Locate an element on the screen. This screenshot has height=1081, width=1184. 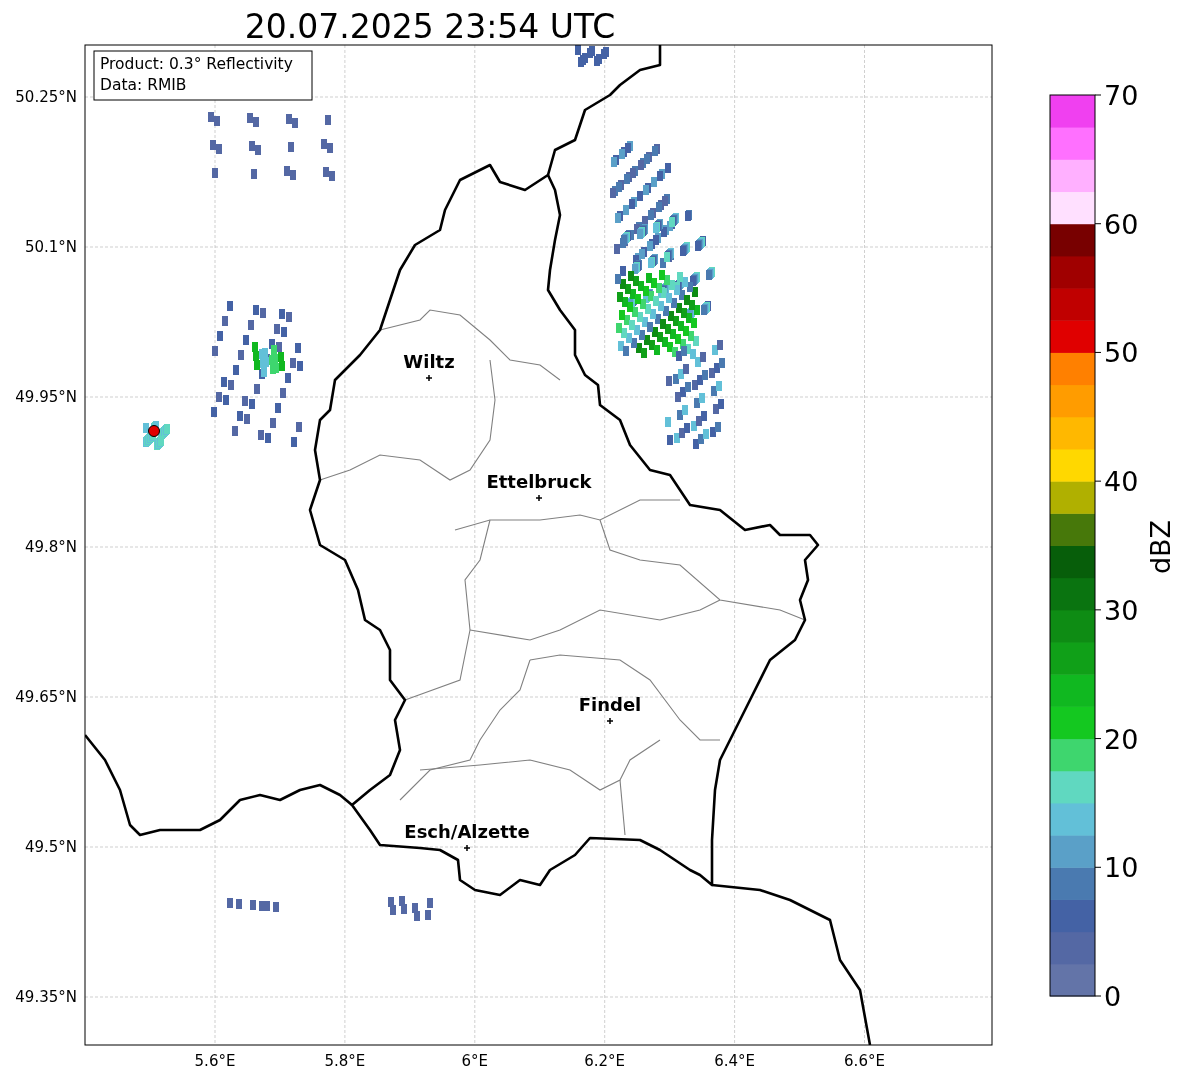
city-label: Esch/Alzette is located at coordinates (467, 831).